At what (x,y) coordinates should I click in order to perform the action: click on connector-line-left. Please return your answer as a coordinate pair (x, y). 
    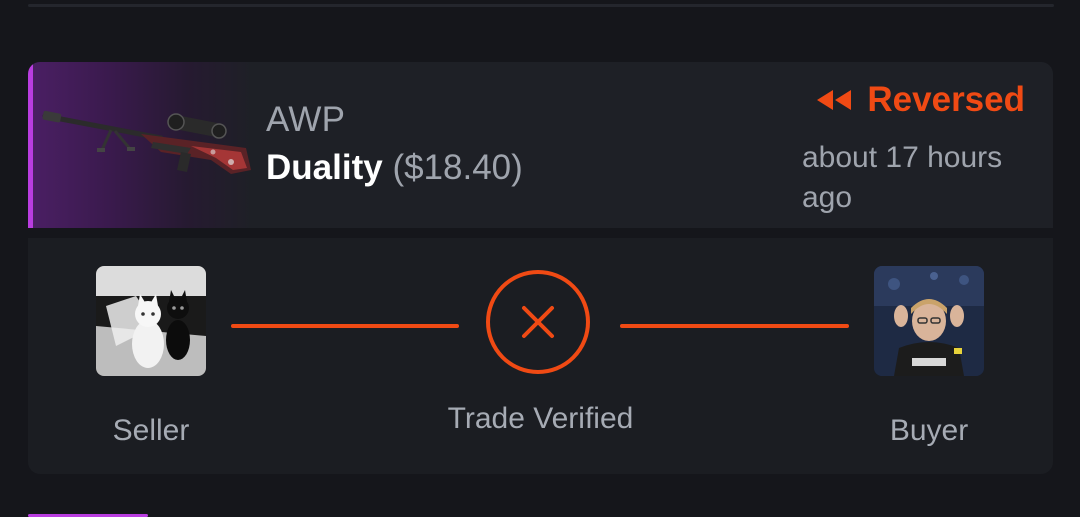
    Looking at the image, I should click on (345, 326).